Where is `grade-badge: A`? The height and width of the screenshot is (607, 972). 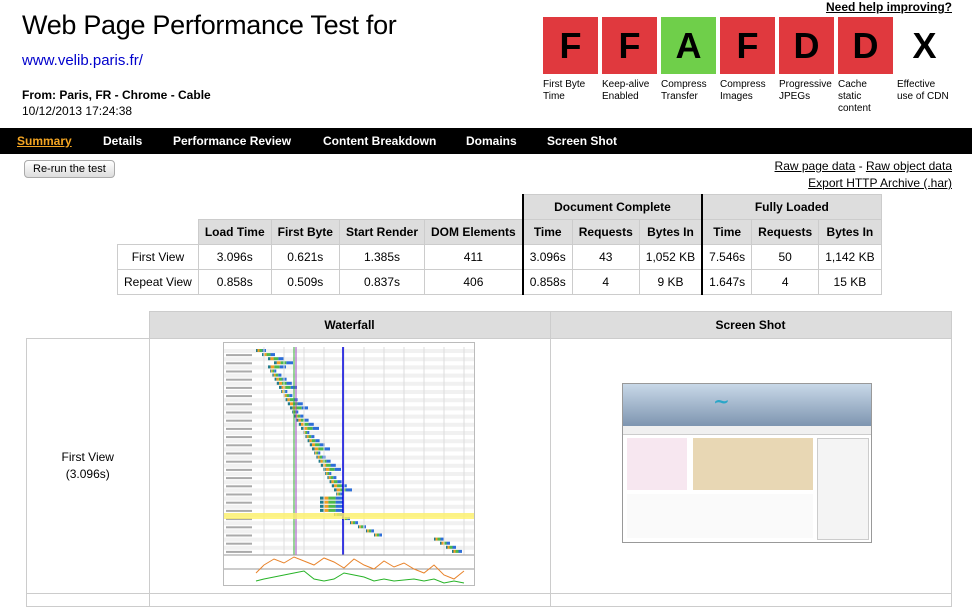
grade-badge: A is located at coordinates (688, 45).